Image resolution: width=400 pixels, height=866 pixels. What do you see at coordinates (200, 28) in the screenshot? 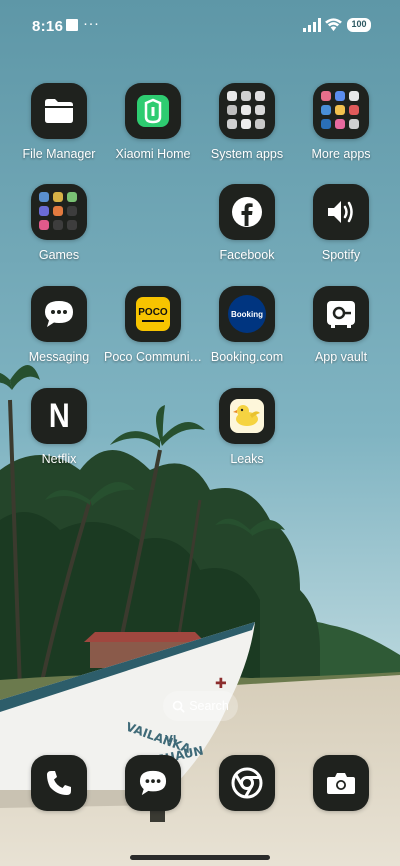
I see `status-bar: 8:16 ··· 100` at bounding box center [200, 28].